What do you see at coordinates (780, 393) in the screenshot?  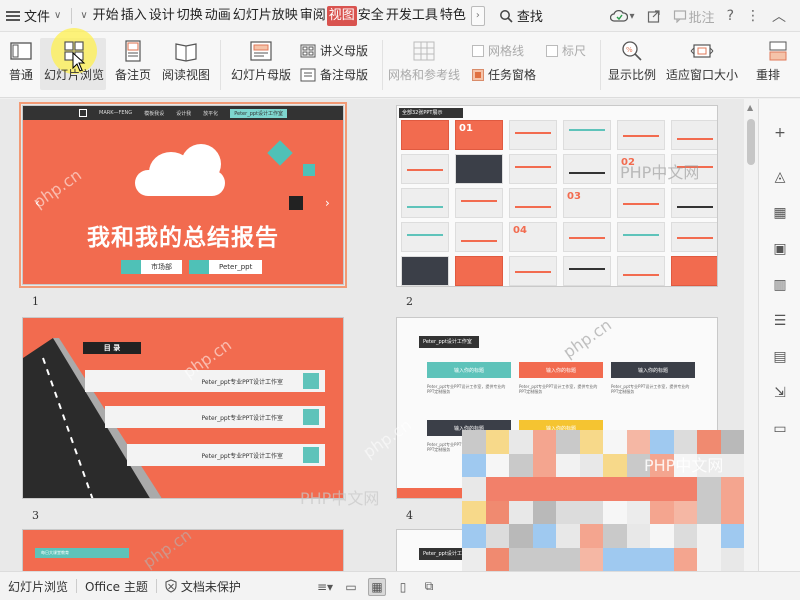 I see `export-icon: ⇲` at bounding box center [780, 393].